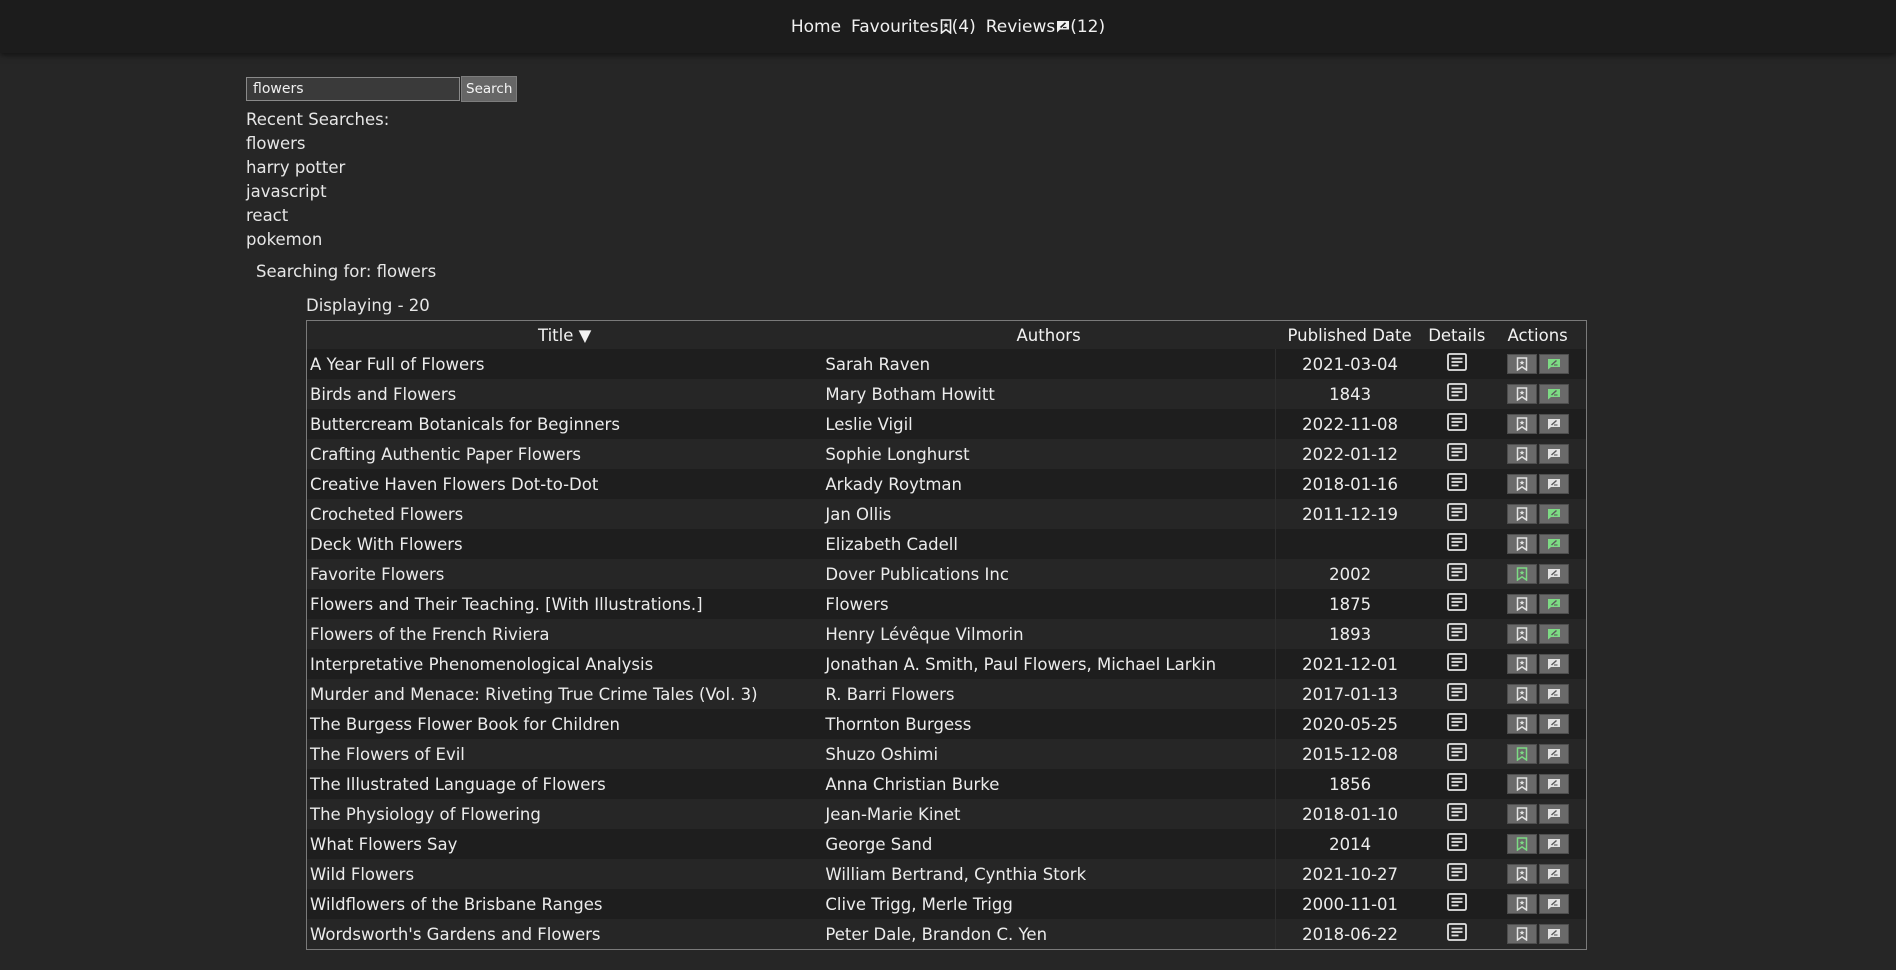 Image resolution: width=1896 pixels, height=970 pixels. I want to click on recent-search-item: javascript, so click(317, 192).